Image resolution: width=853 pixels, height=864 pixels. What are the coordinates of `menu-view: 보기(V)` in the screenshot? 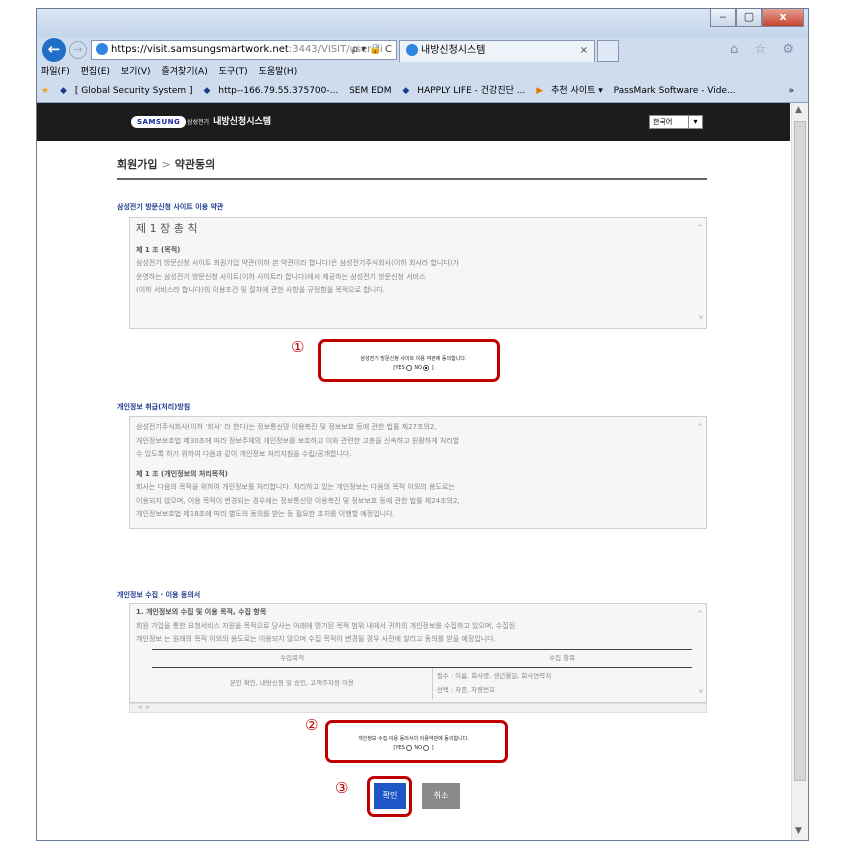 It's located at (136, 72).